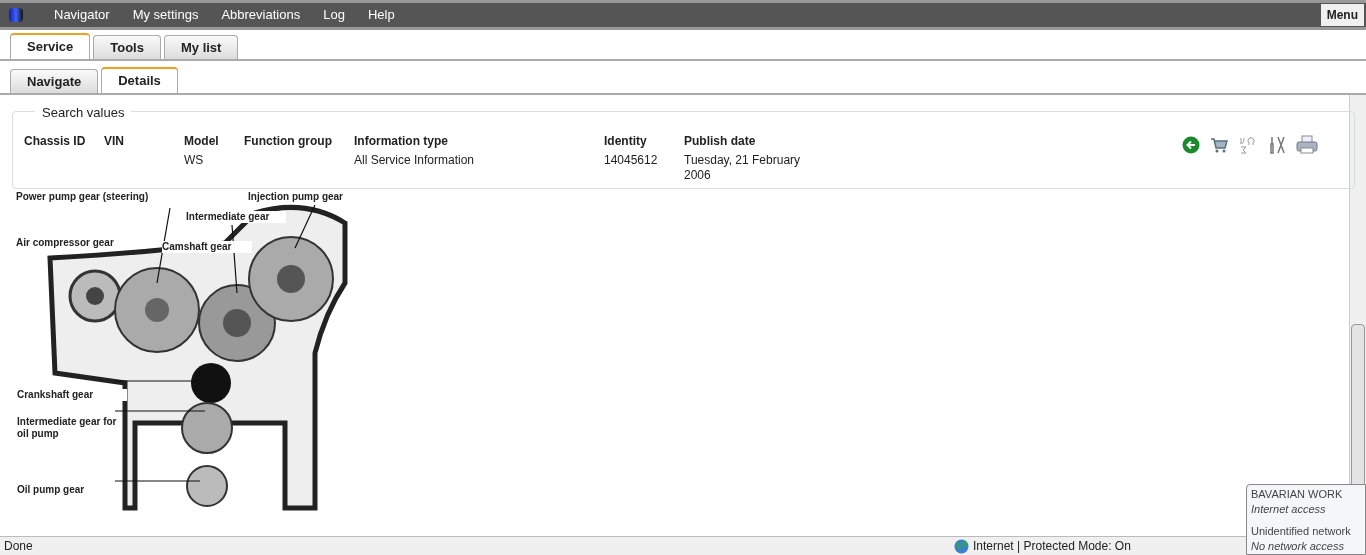 The height and width of the screenshot is (555, 1366). I want to click on network-access: No network access, so click(1298, 546).